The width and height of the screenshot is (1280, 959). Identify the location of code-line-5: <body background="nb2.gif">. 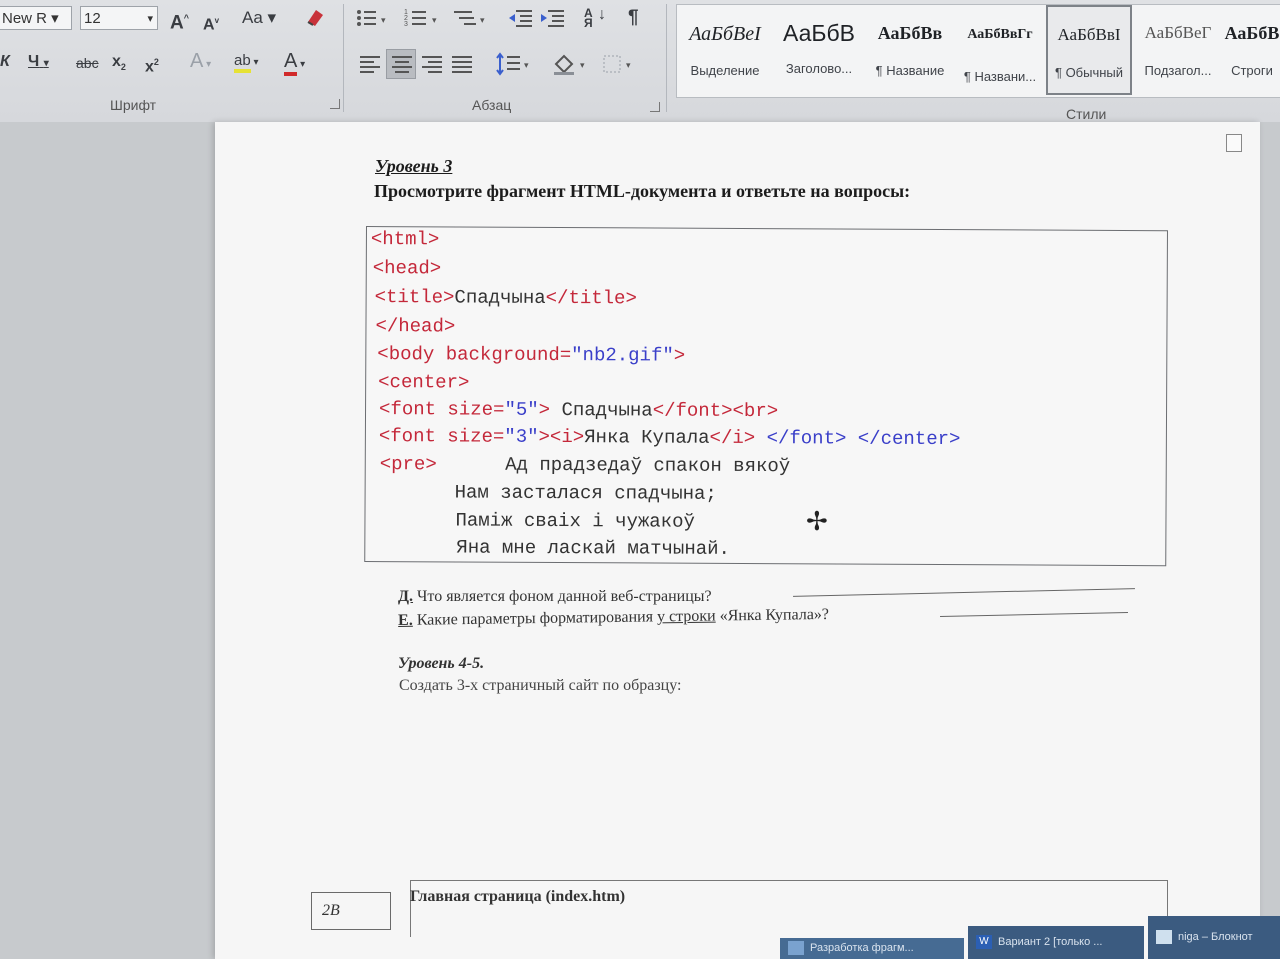
(531, 355).